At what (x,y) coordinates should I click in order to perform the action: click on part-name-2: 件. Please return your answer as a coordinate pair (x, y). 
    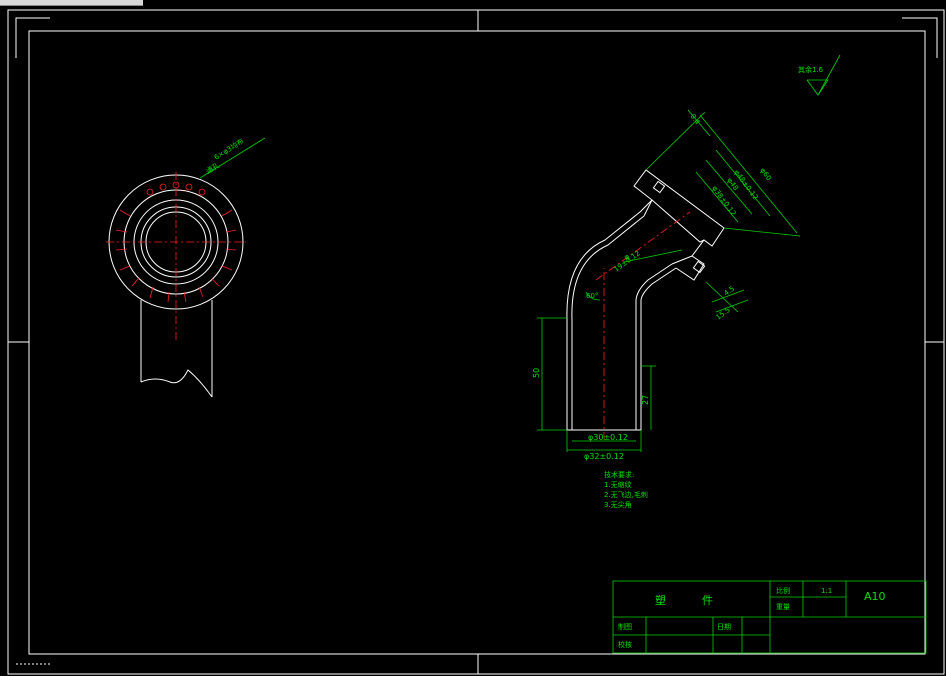
    Looking at the image, I should click on (707, 600).